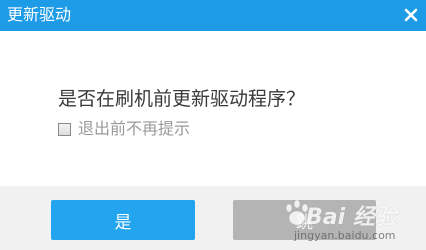 The width and height of the screenshot is (426, 250). I want to click on dont-ask-again-option: 退出前不再提示, so click(124, 129).